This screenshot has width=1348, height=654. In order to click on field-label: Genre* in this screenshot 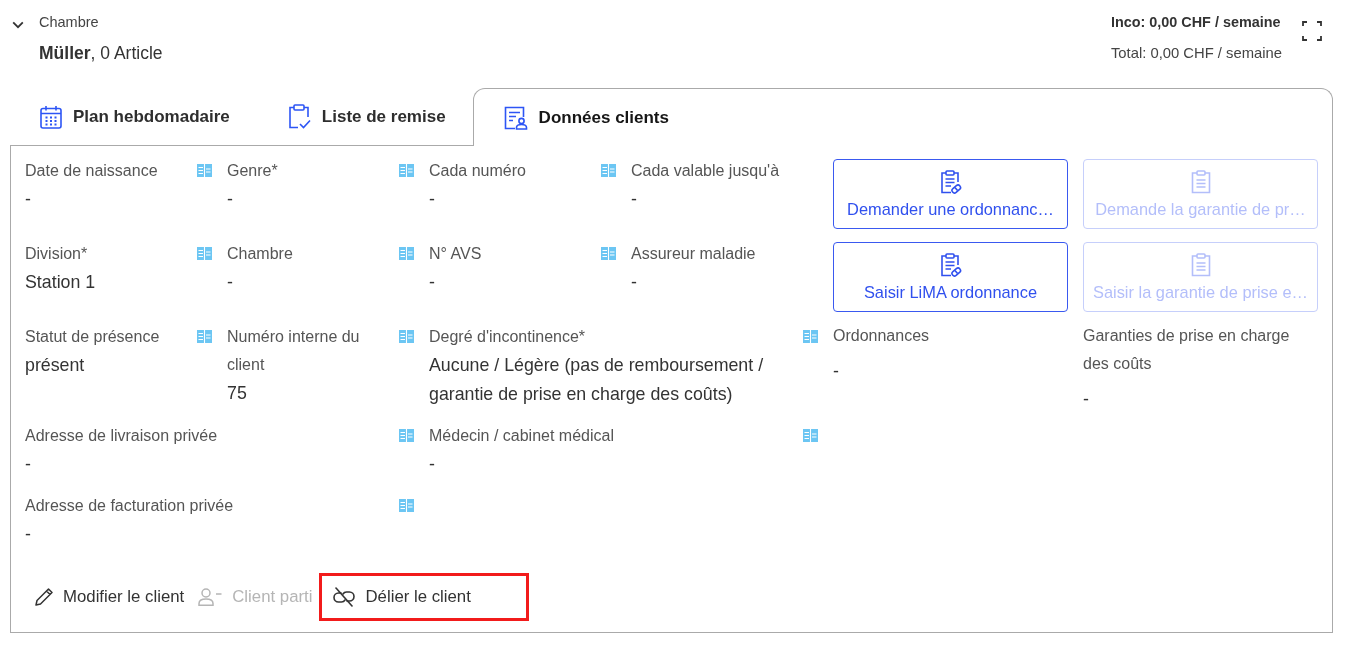, I will do `click(252, 171)`.